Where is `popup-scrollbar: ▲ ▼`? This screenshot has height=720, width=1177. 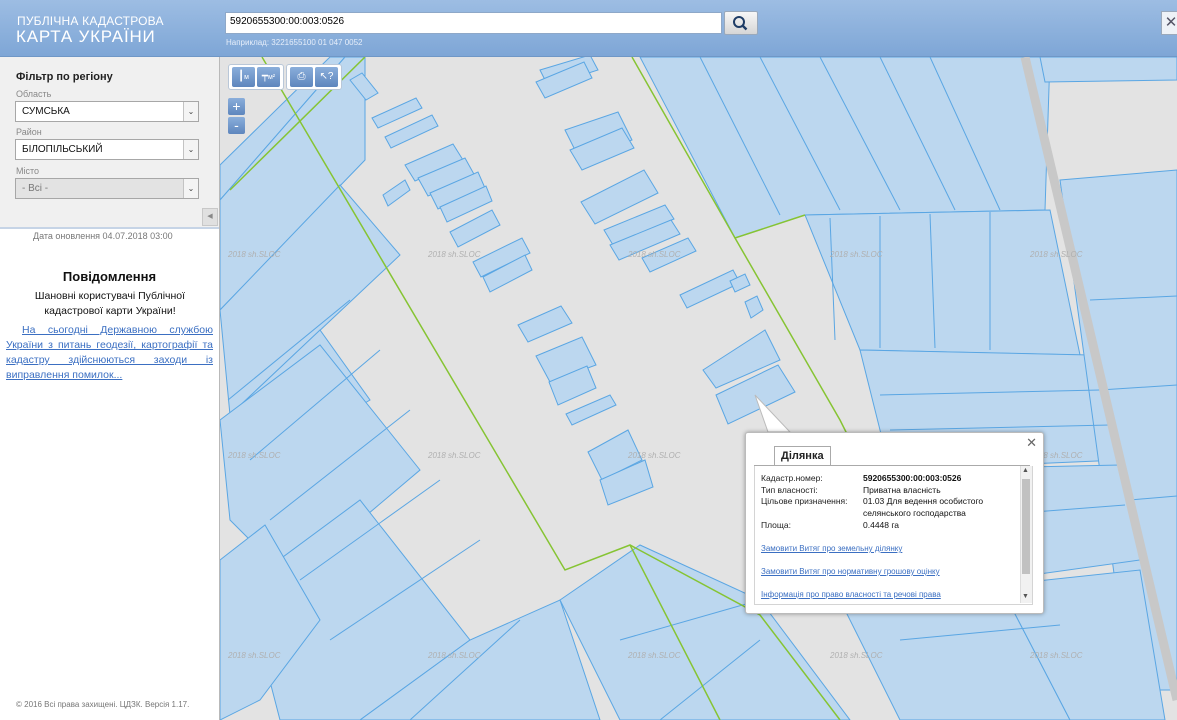
popup-scrollbar: ▲ ▼ is located at coordinates (1026, 534).